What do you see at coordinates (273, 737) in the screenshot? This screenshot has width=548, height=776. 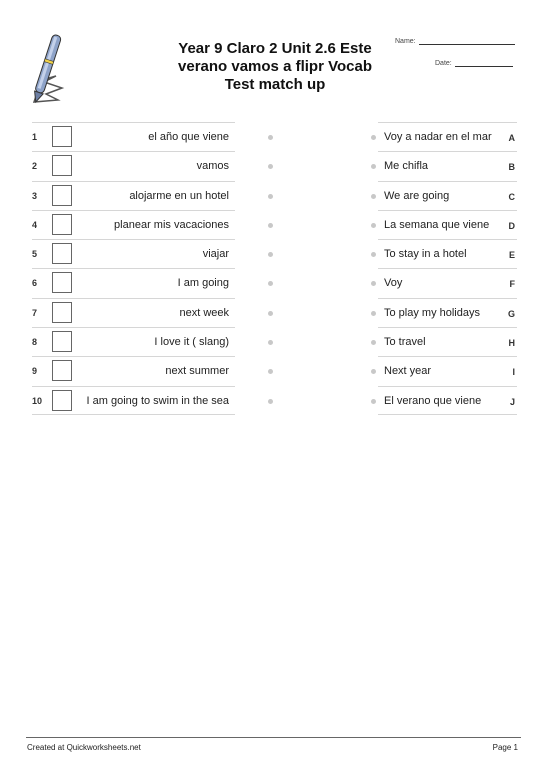 I see `footer-divider` at bounding box center [273, 737].